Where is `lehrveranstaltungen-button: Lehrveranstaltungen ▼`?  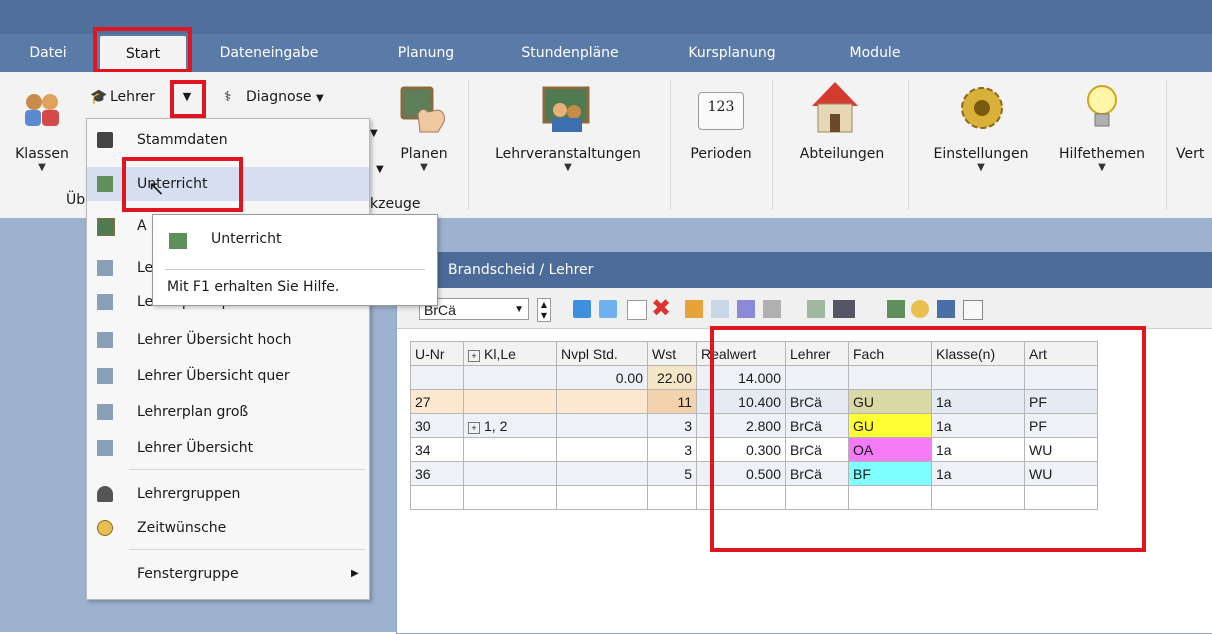 lehrveranstaltungen-button: Lehrveranstaltungen ▼ is located at coordinates (568, 159).